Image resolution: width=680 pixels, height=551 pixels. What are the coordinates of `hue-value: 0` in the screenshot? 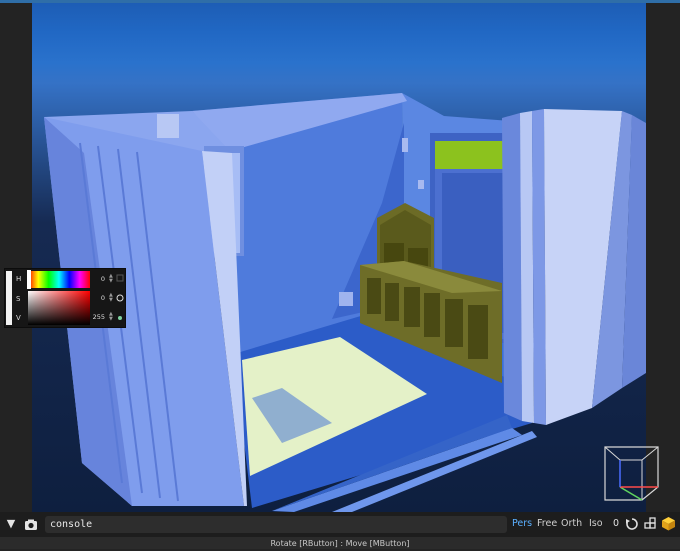 It's located at (98, 279).